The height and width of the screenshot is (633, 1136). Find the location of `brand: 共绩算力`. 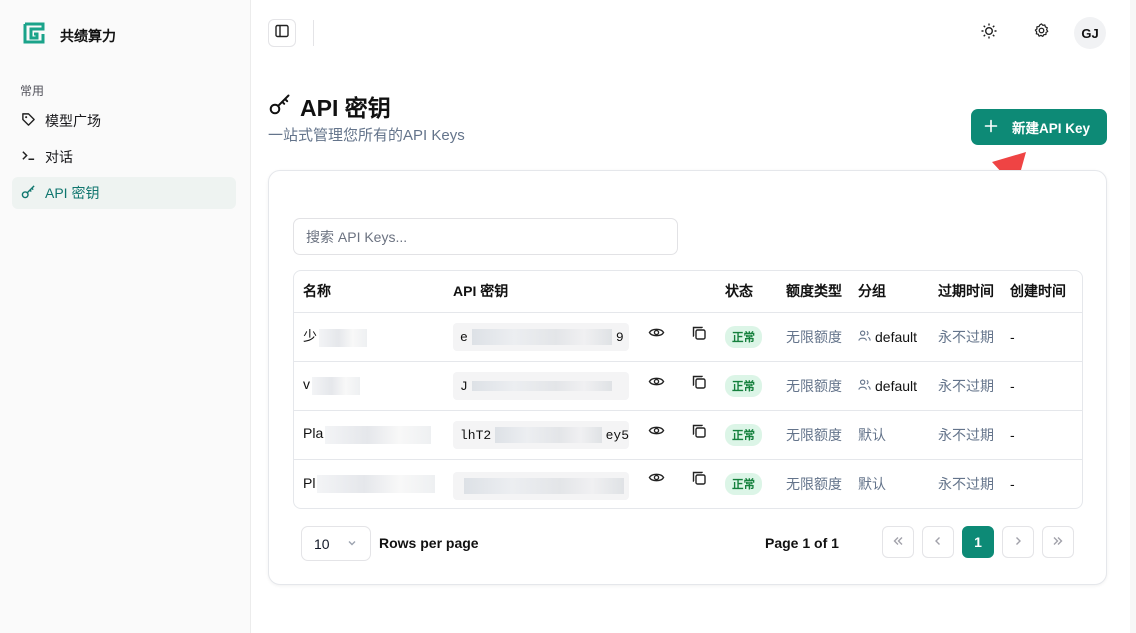

brand: 共绩算力 is located at coordinates (69, 35).